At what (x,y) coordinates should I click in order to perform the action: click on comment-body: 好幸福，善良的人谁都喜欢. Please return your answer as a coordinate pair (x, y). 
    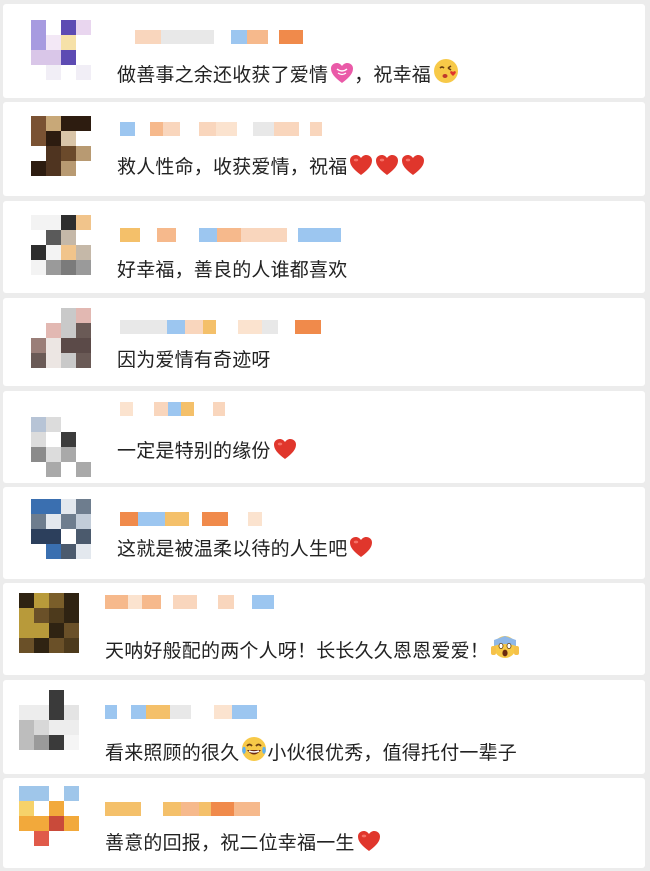
    Looking at the image, I should click on (232, 270).